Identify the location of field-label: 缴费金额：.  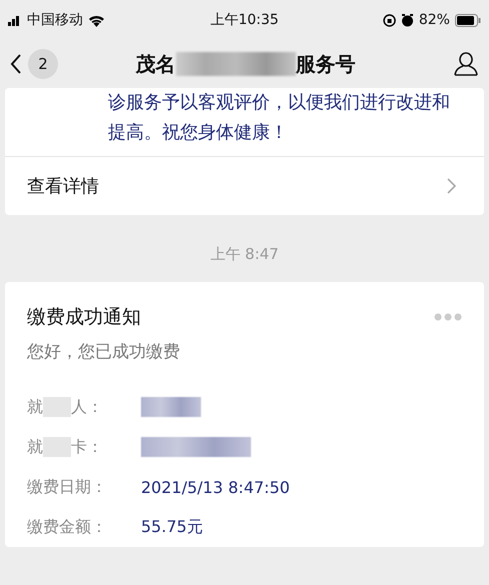
(67, 527).